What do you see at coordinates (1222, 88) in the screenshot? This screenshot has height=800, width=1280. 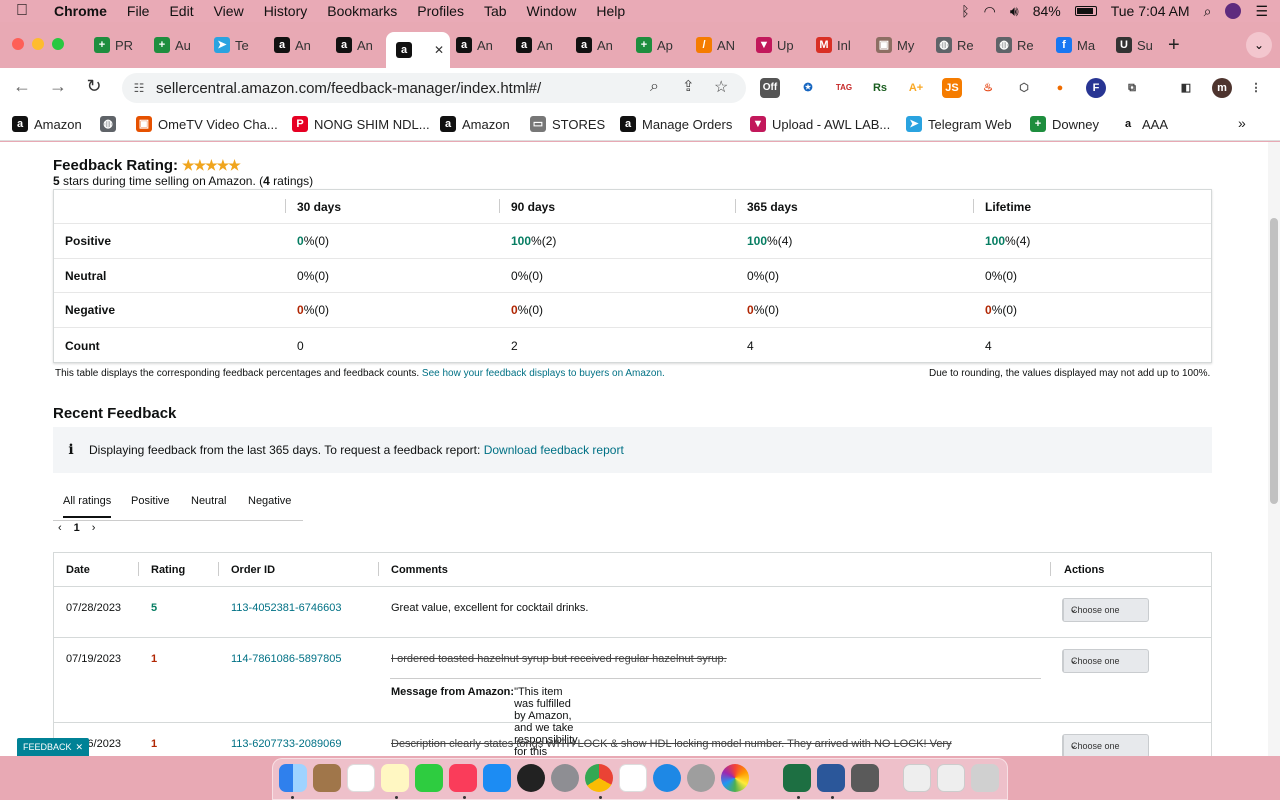 I see `profile-avatar: m` at bounding box center [1222, 88].